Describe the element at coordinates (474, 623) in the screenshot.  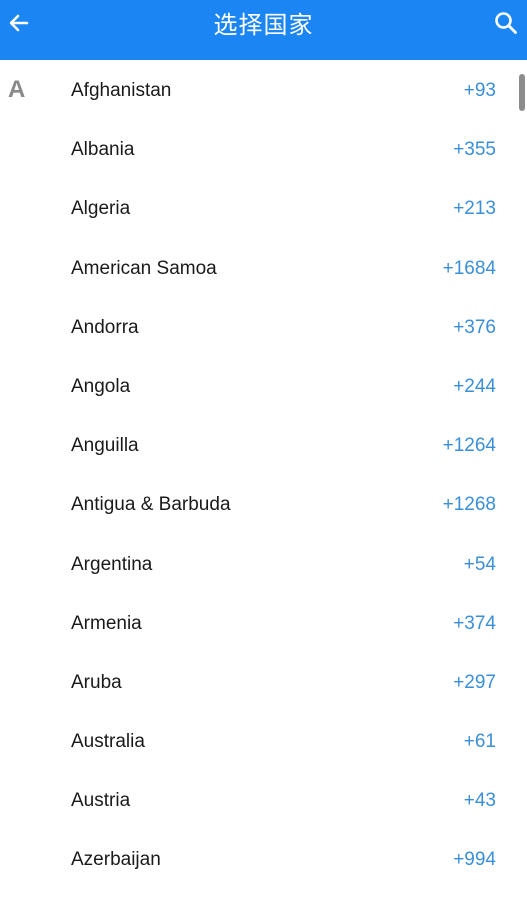
I see `dial-code: +374` at that location.